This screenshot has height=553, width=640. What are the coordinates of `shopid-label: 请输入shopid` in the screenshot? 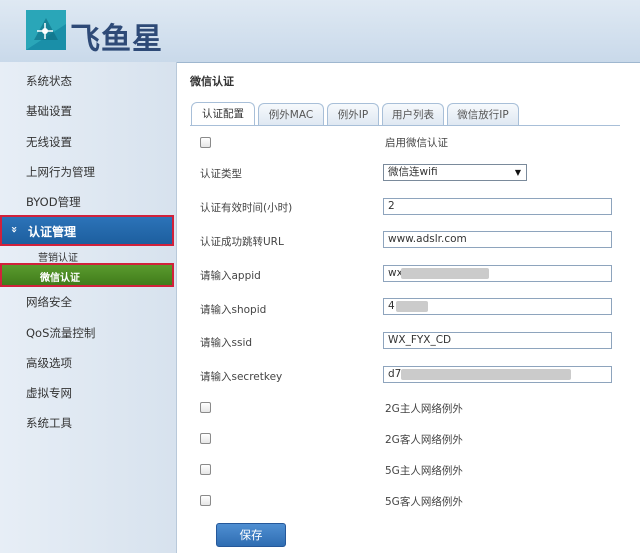 It's located at (233, 310).